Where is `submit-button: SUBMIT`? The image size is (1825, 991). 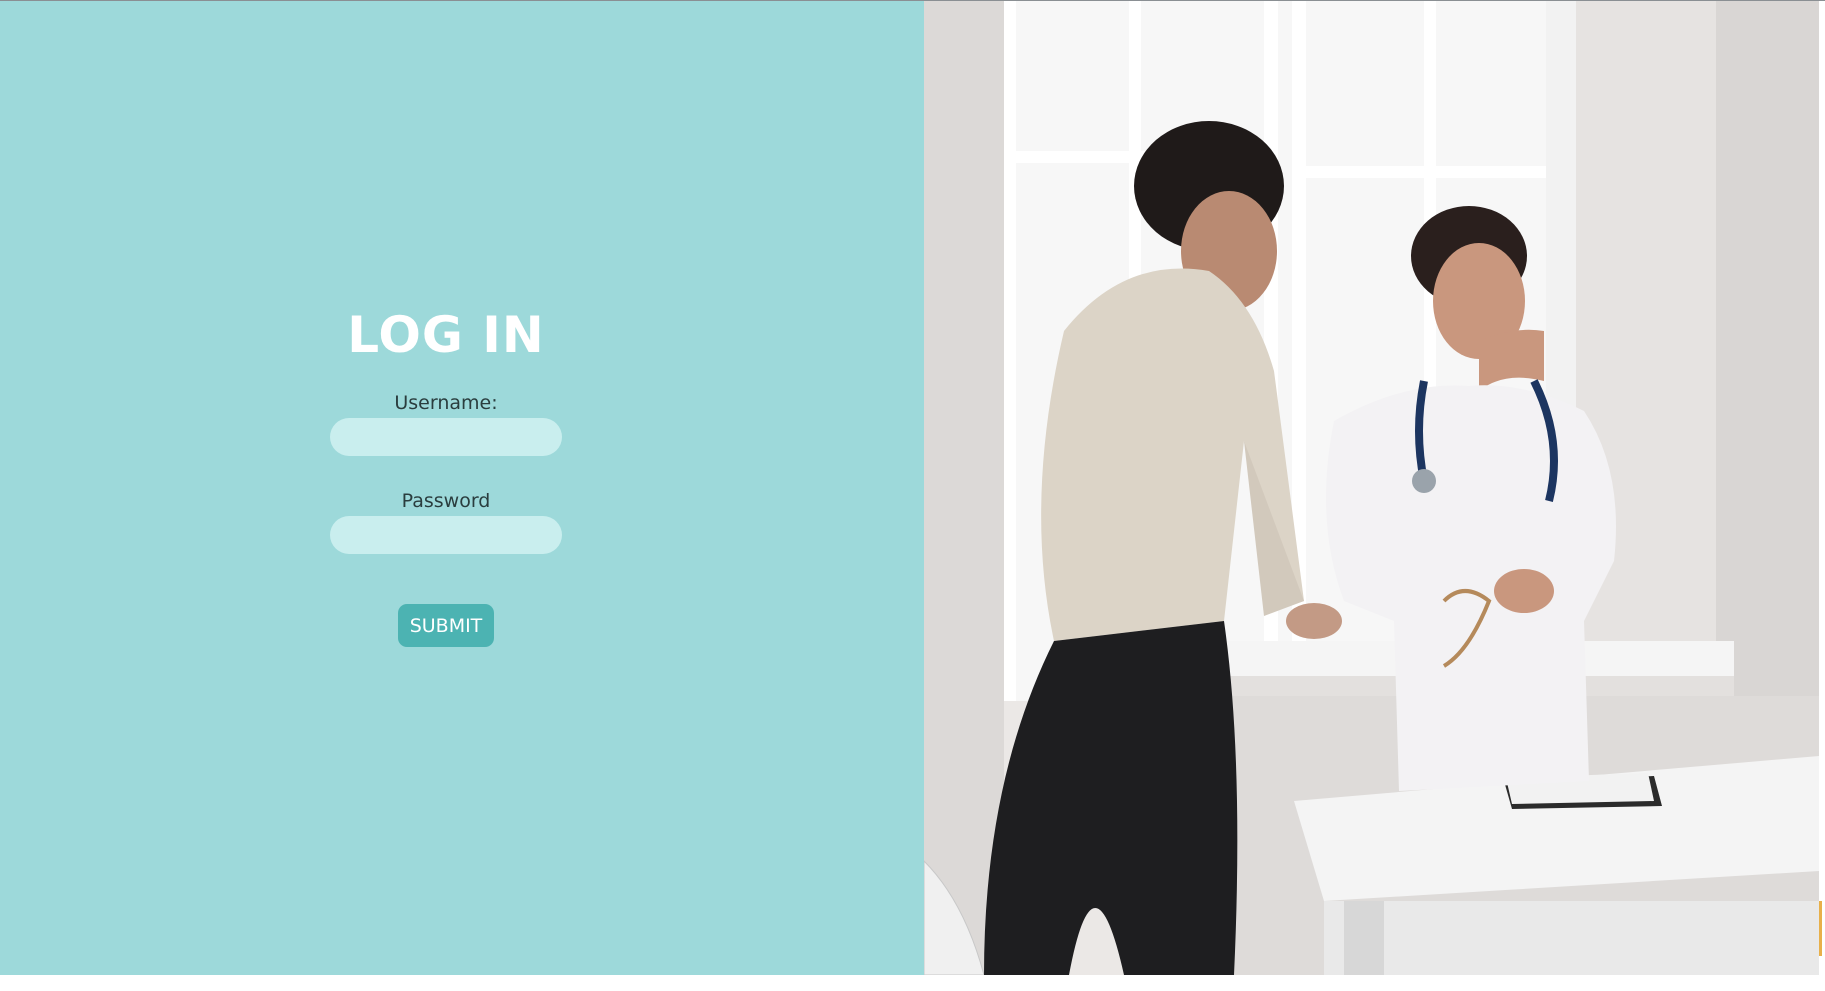
submit-button: SUBMIT is located at coordinates (446, 625).